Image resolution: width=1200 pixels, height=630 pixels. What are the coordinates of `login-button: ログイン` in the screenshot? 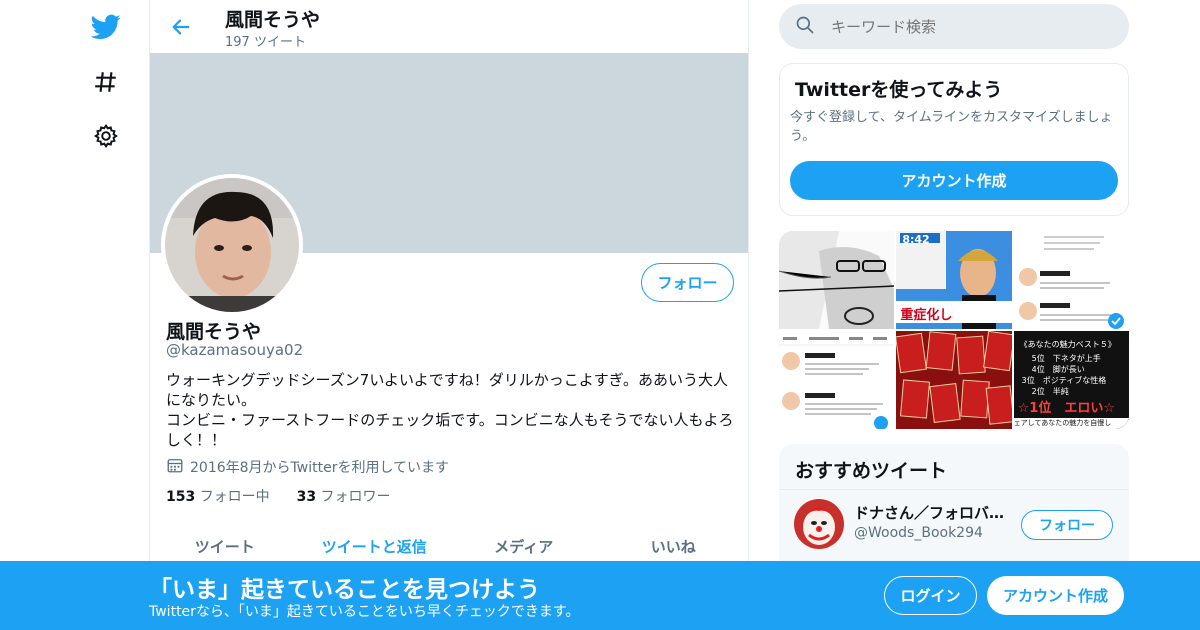 It's located at (930, 595).